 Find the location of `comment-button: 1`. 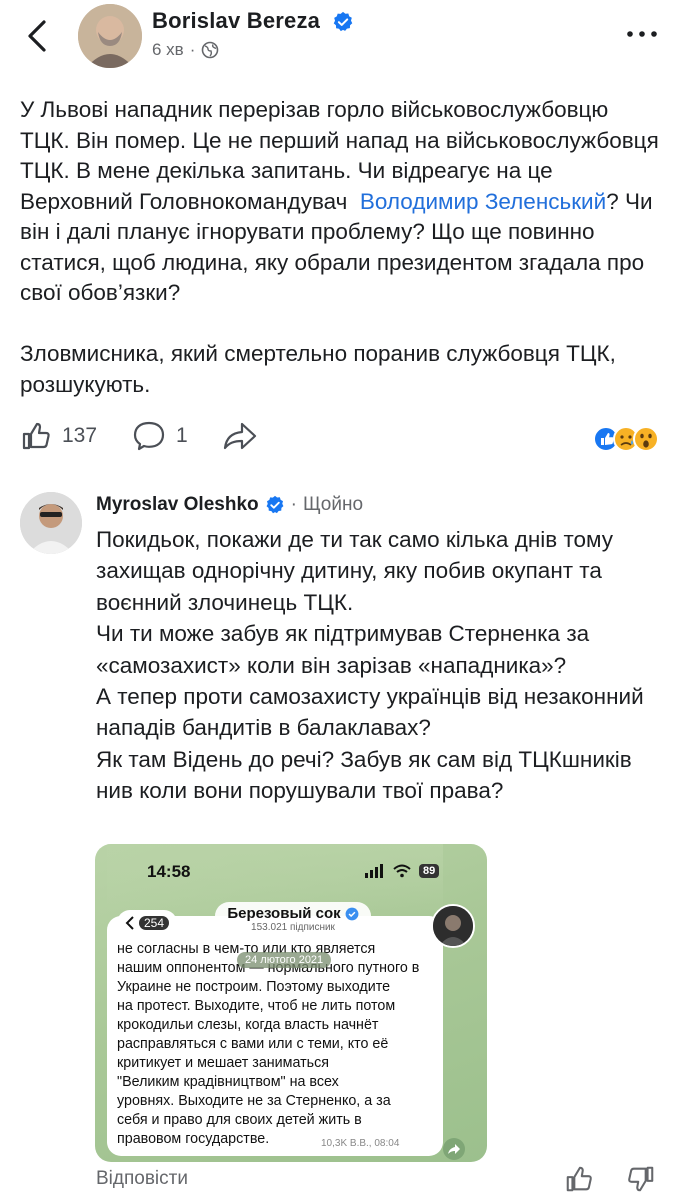

comment-button: 1 is located at coordinates (160, 436).